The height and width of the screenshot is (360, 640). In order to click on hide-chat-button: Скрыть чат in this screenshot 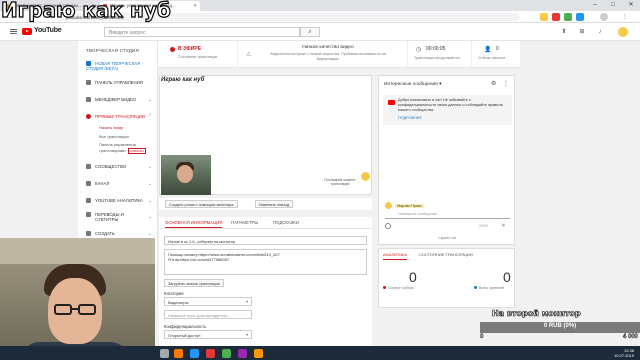, I will do `click(447, 238)`.